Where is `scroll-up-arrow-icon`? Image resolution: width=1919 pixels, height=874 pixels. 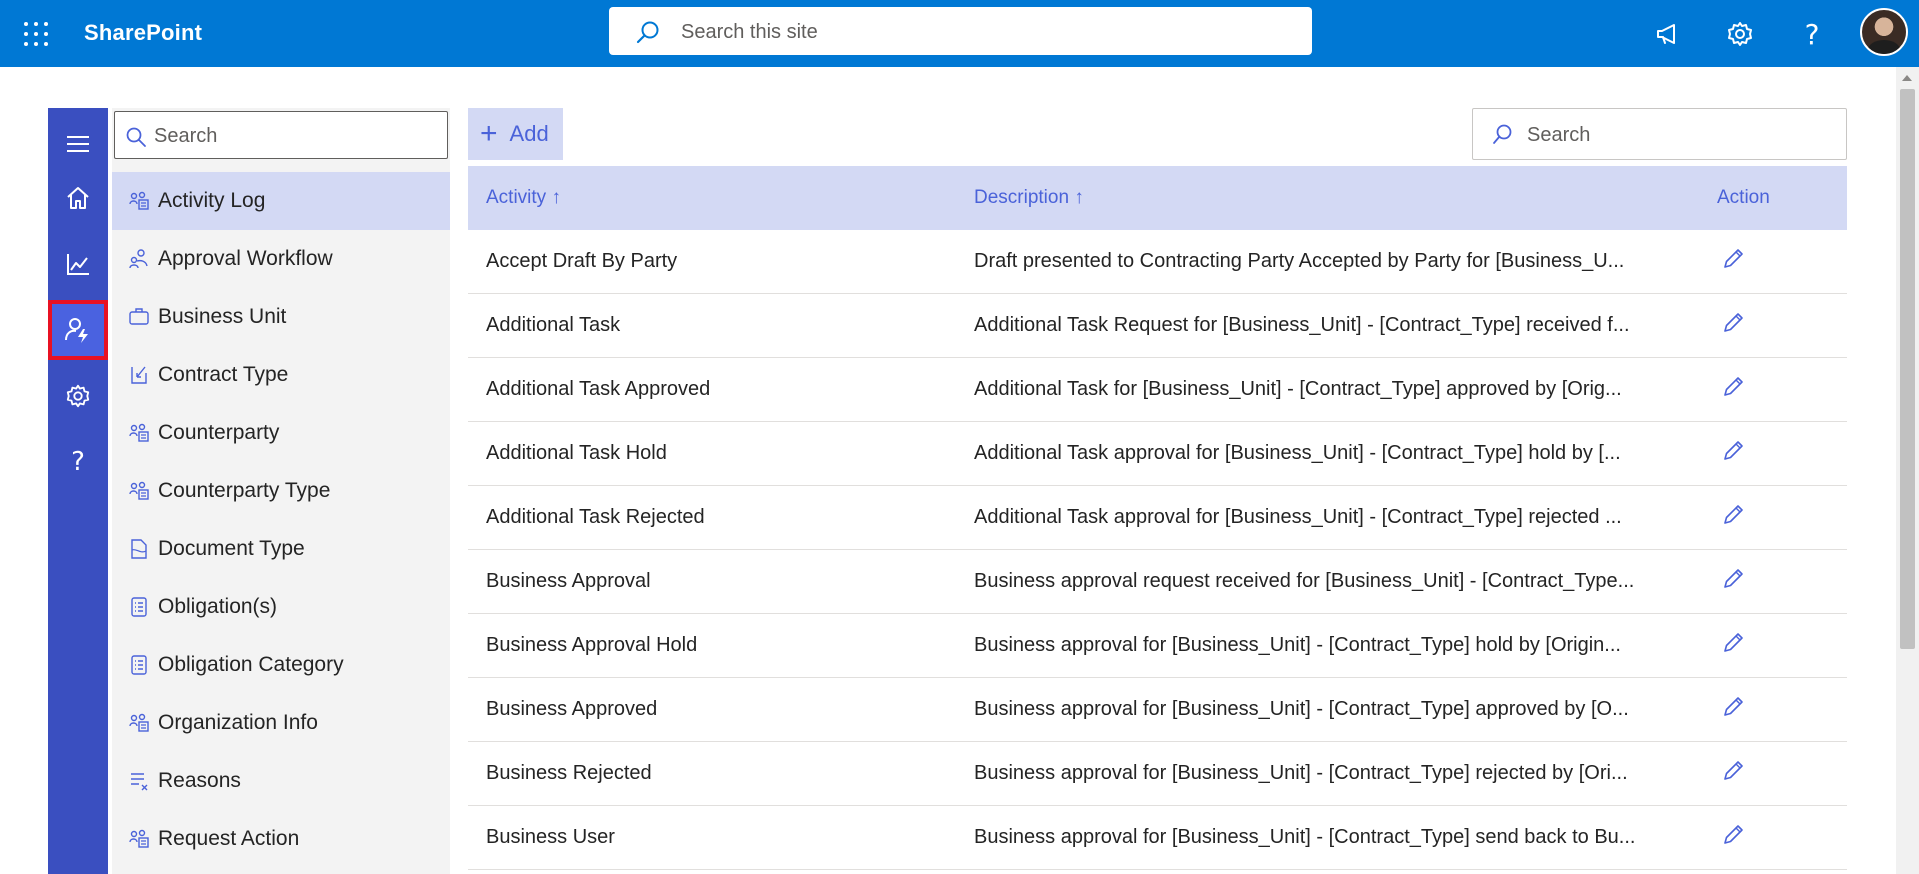
scroll-up-arrow-icon is located at coordinates (1907, 78).